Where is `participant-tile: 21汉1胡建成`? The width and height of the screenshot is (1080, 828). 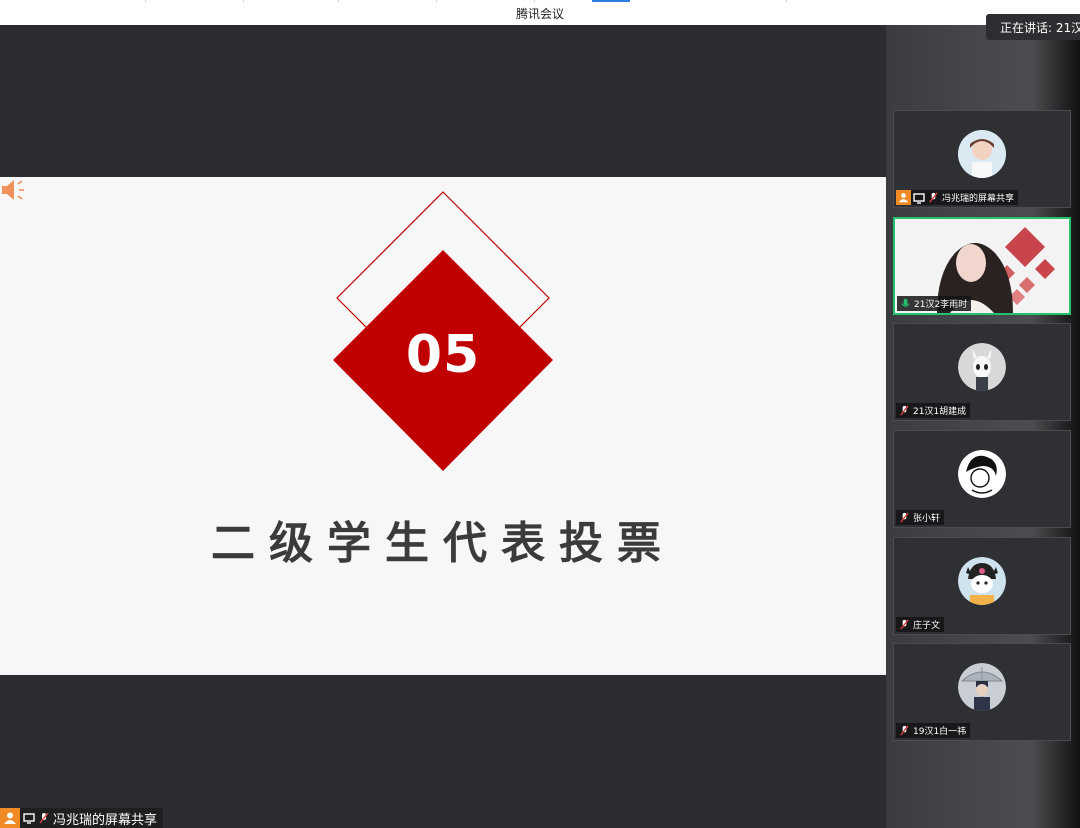
participant-tile: 21汉1胡建成 is located at coordinates (982, 372).